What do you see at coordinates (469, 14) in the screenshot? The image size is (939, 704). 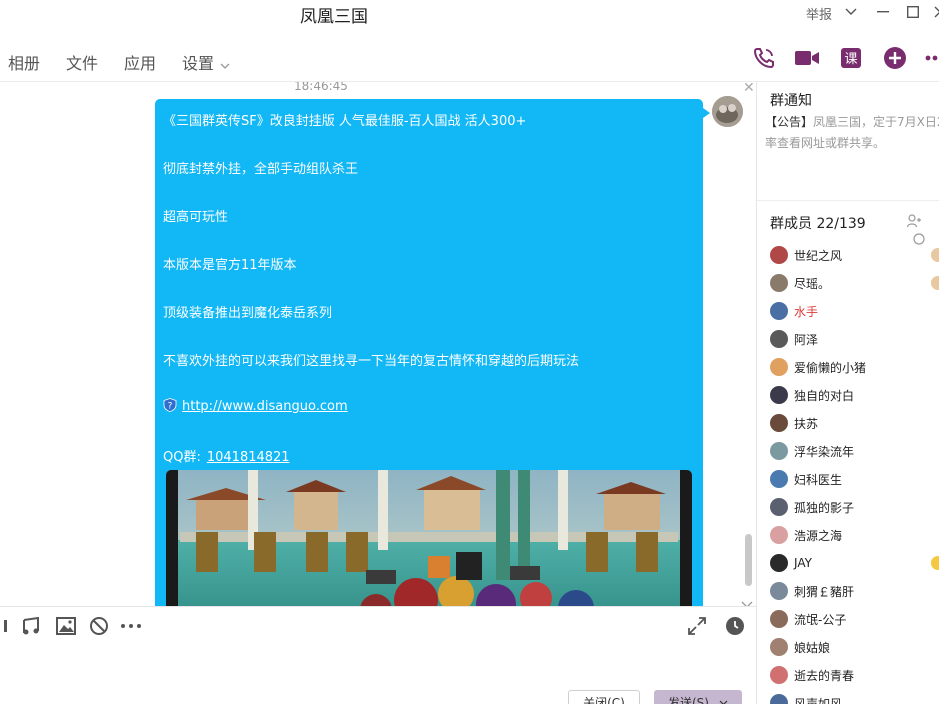 I see `title-bar: 凤凰三国 举报` at bounding box center [469, 14].